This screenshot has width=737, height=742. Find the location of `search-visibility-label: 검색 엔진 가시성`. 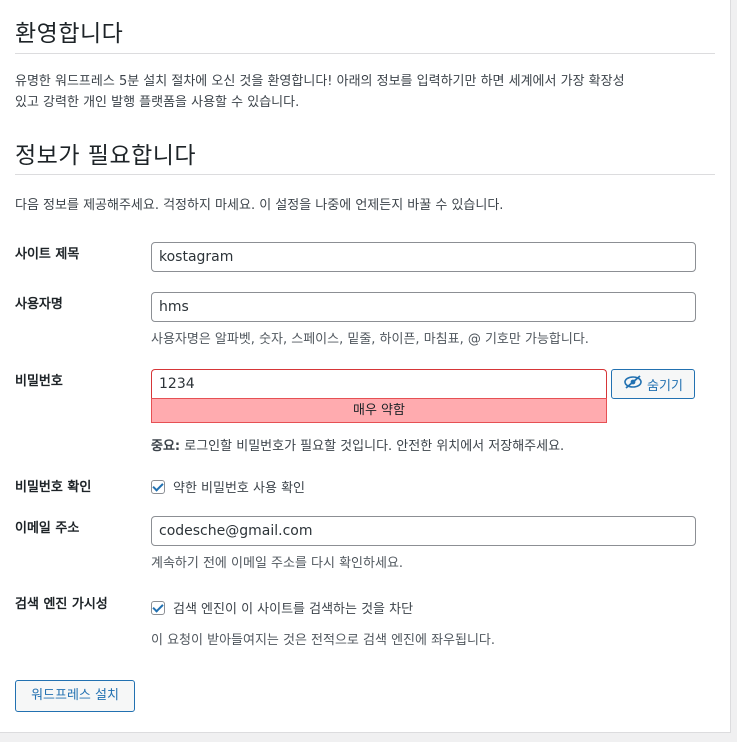

search-visibility-label: 검색 엔진 가시성 is located at coordinates (61, 604).